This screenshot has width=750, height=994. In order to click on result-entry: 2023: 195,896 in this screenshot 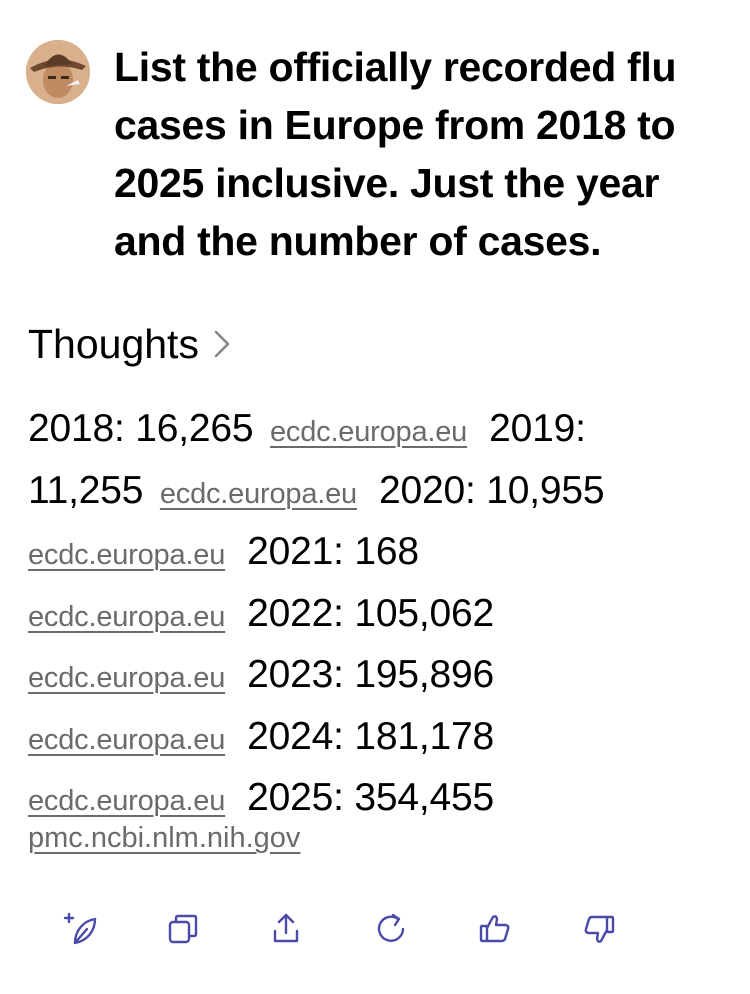, I will do `click(370, 674)`.